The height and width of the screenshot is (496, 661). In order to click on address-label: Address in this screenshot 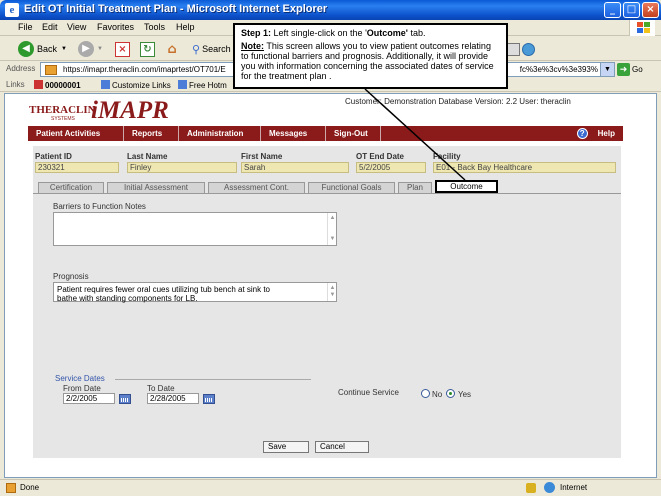, I will do `click(21, 68)`.